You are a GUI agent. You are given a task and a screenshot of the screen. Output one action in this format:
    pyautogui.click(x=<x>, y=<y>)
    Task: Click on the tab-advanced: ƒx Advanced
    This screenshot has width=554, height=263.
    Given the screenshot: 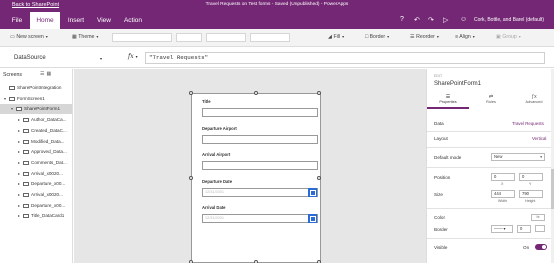 What is the action you would take?
    pyautogui.click(x=533, y=100)
    